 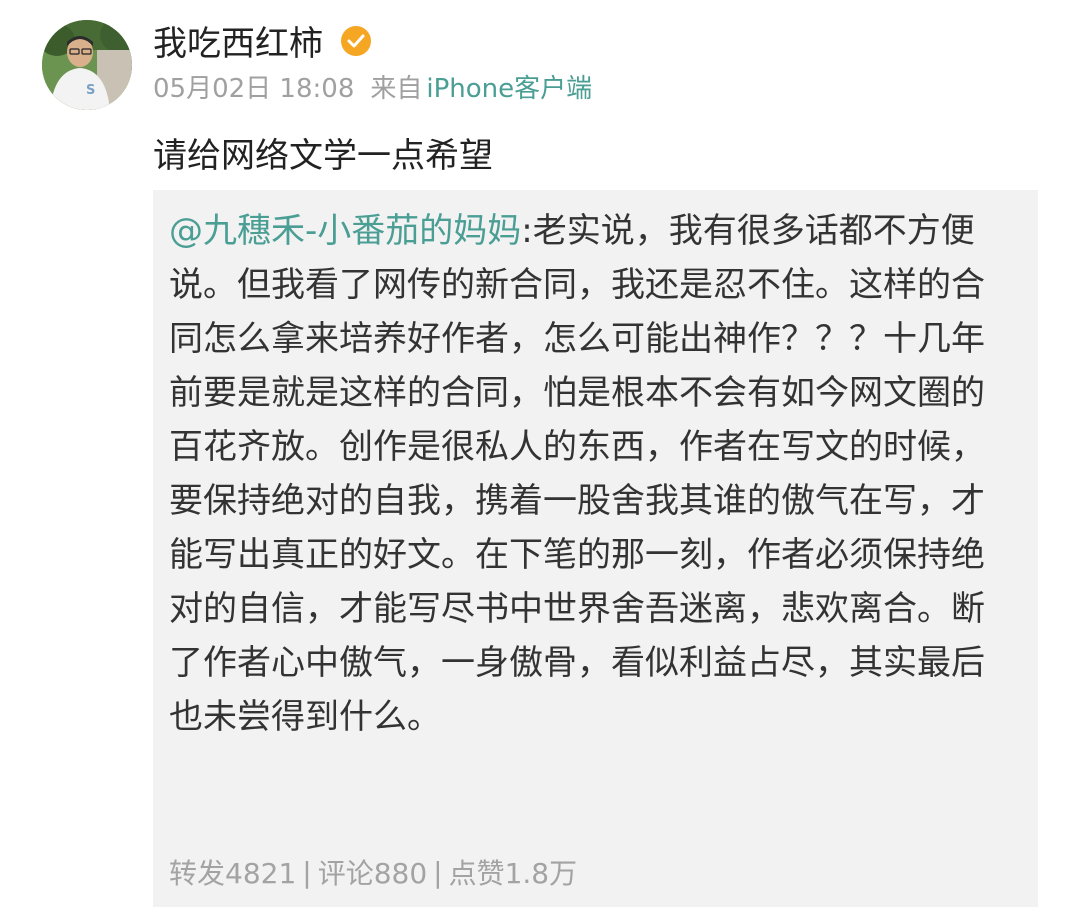 I want to click on post-text: 请给网络文学一点希望, so click(x=323, y=156).